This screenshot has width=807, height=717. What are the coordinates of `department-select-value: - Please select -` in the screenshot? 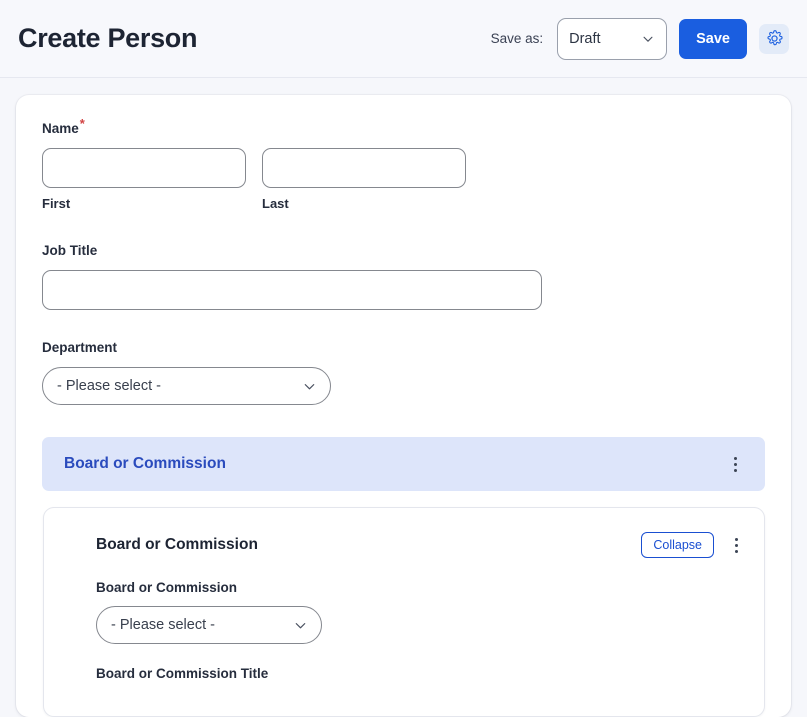 It's located at (109, 386).